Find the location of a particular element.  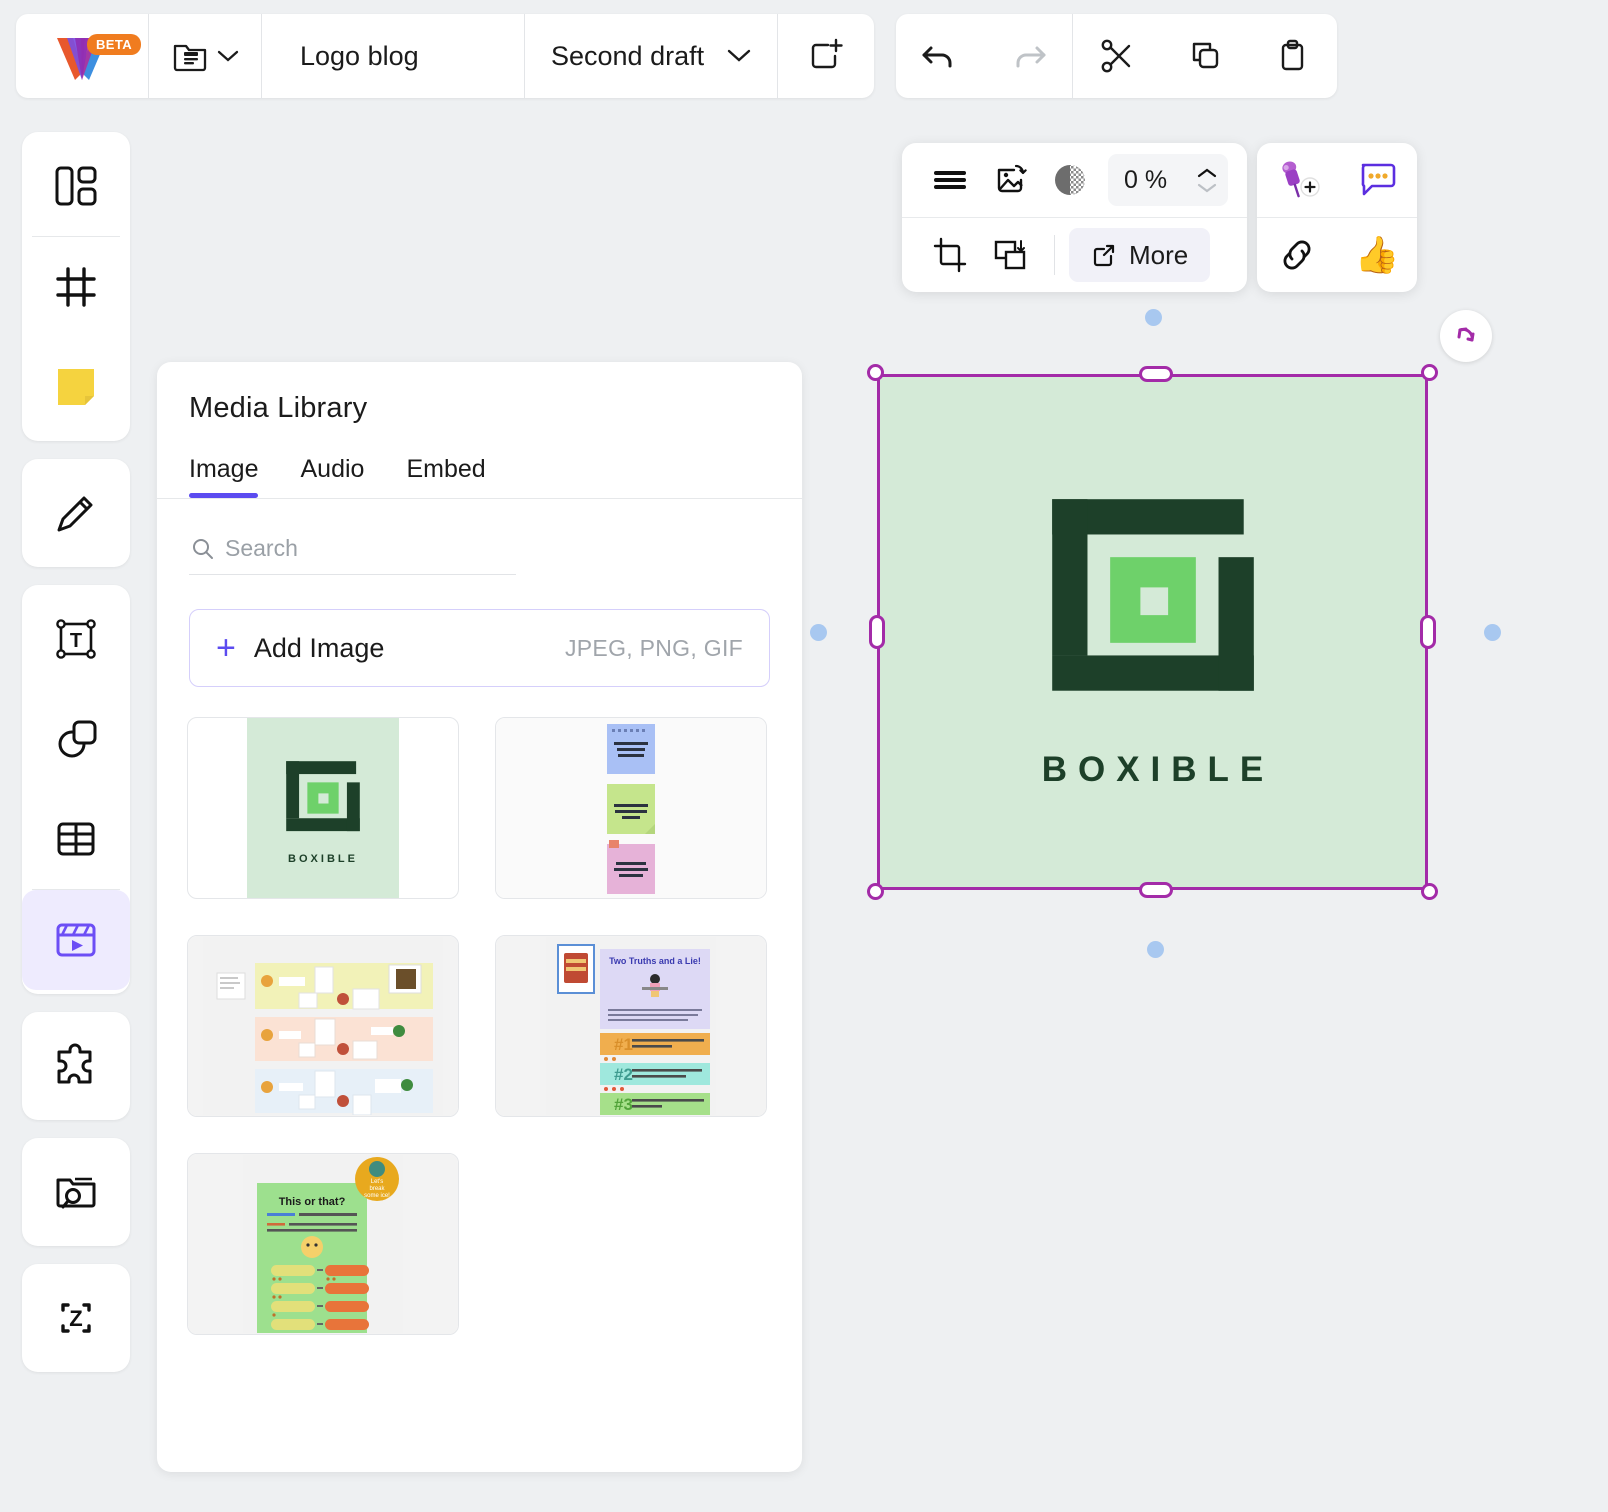

tool-table is located at coordinates (76, 839).